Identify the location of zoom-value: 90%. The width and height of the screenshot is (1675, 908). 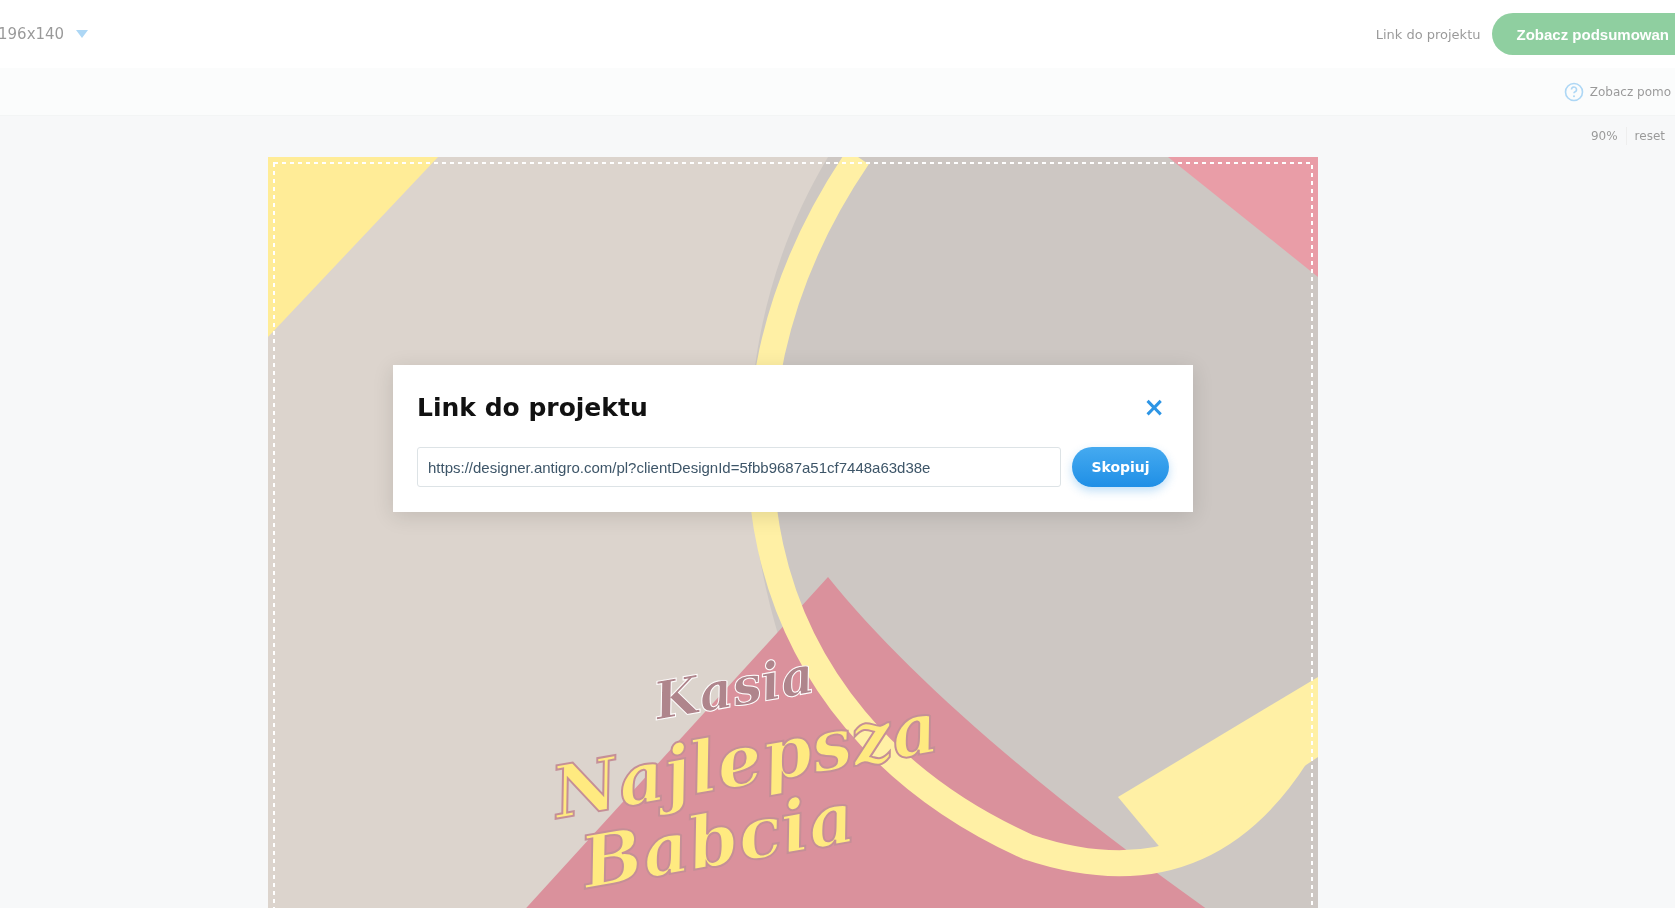
(1604, 136).